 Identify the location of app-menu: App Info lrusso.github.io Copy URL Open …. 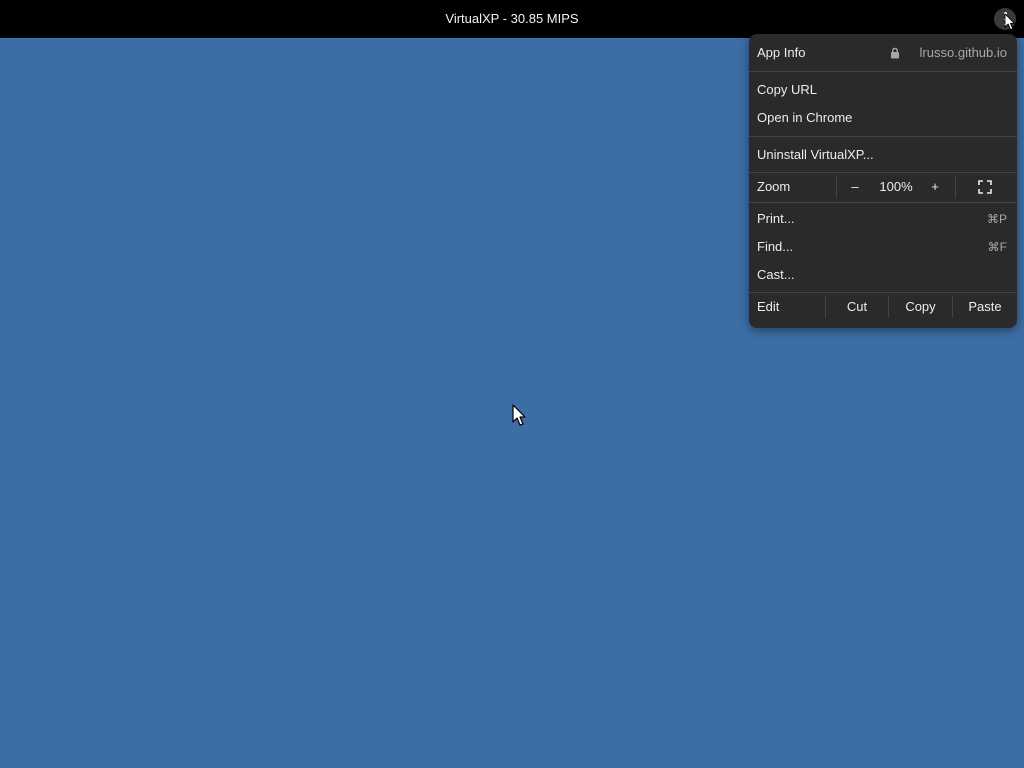
(883, 181).